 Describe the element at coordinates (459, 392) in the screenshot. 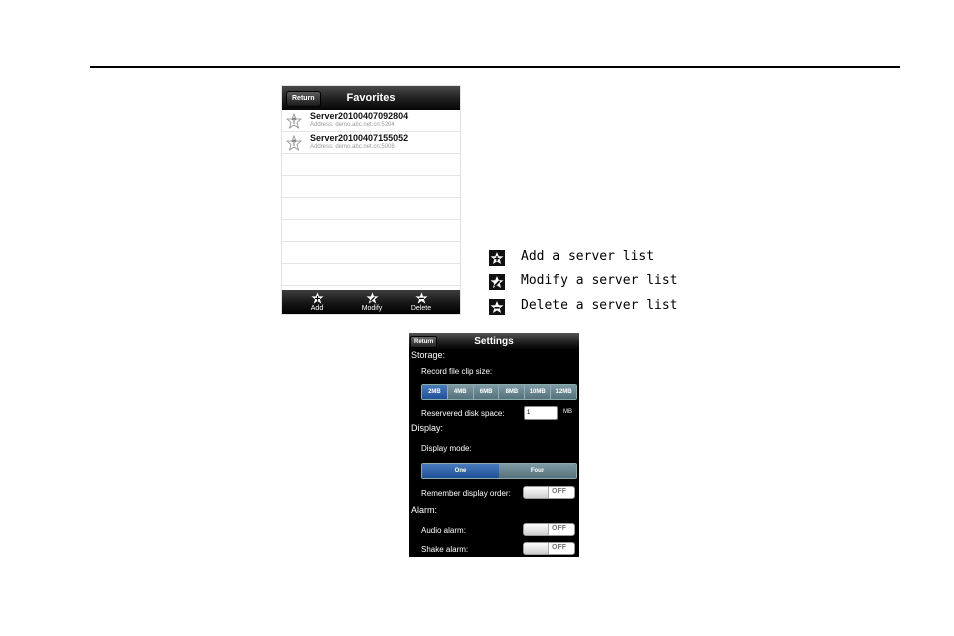

I see `clip-size-option: 4MB` at that location.